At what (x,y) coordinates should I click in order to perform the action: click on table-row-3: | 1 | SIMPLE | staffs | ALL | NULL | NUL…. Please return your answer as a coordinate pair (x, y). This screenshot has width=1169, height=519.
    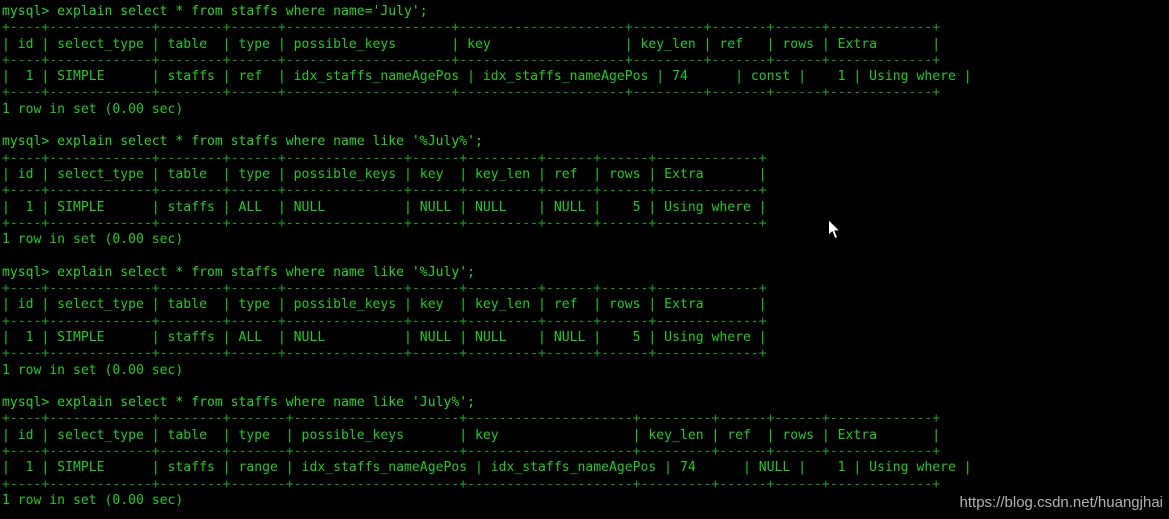
    Looking at the image, I should click on (384, 337).